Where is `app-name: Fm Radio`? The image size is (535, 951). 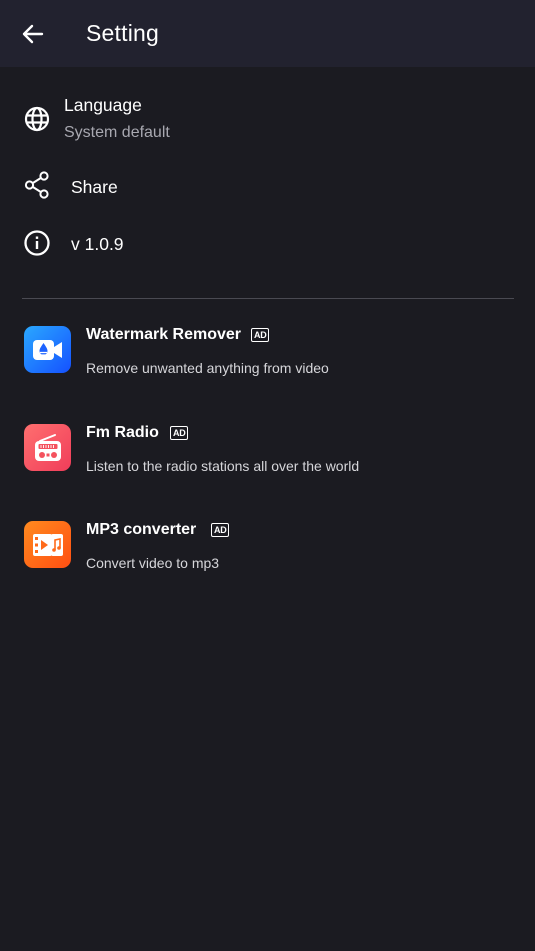
app-name: Fm Radio is located at coordinates (122, 432).